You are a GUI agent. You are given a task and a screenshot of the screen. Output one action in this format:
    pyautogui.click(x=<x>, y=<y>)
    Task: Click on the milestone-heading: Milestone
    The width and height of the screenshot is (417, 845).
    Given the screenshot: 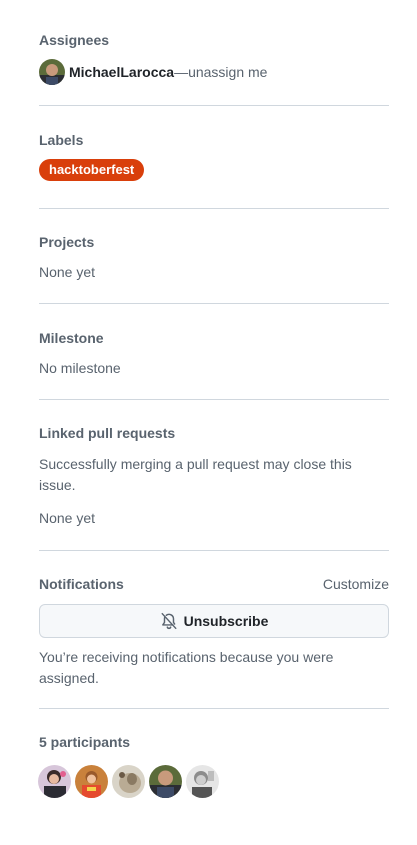 What is the action you would take?
    pyautogui.click(x=214, y=338)
    